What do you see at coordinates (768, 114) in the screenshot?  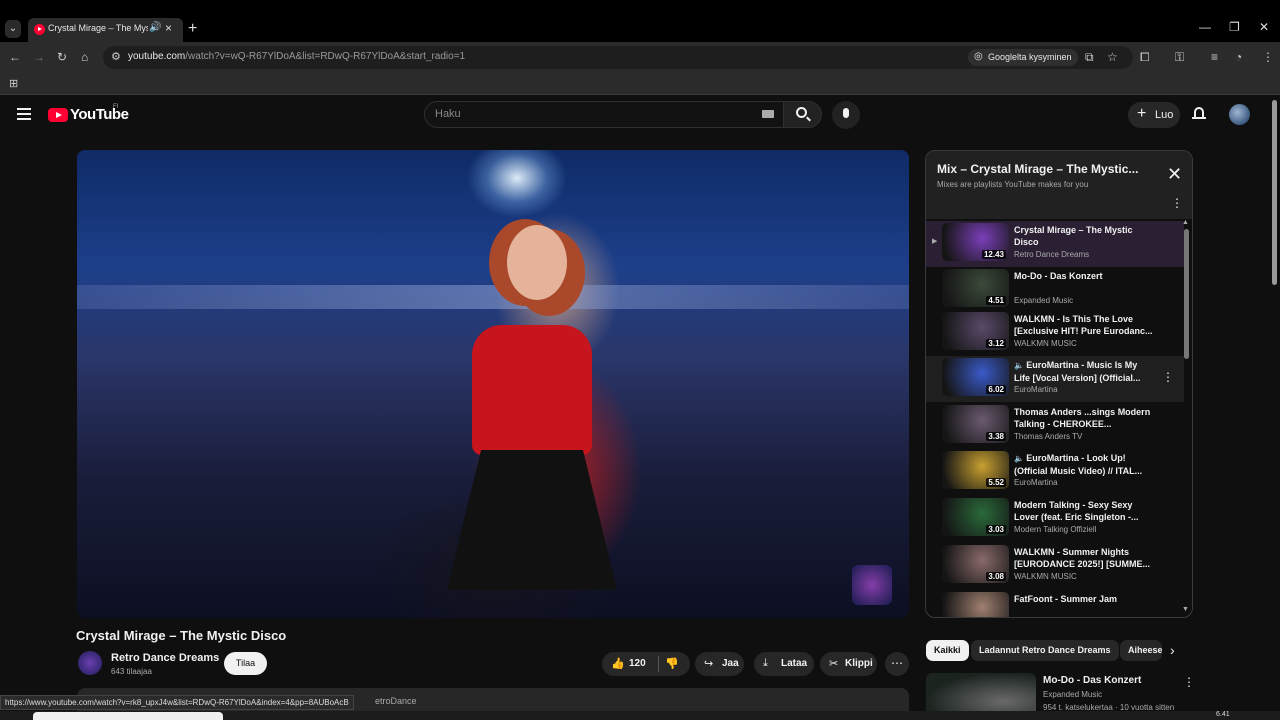 I see `keyboard-icon` at bounding box center [768, 114].